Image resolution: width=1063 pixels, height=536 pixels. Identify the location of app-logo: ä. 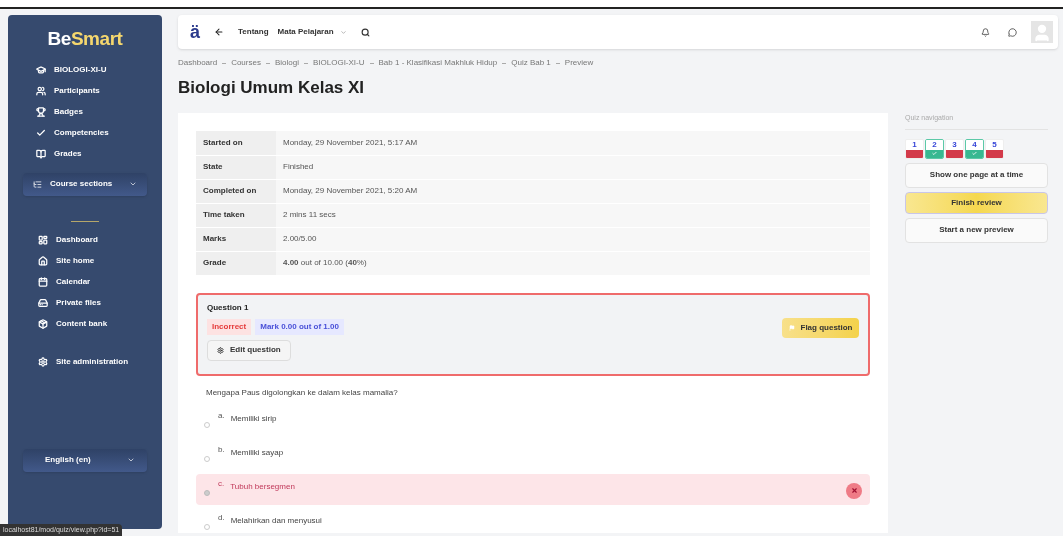
(195, 32).